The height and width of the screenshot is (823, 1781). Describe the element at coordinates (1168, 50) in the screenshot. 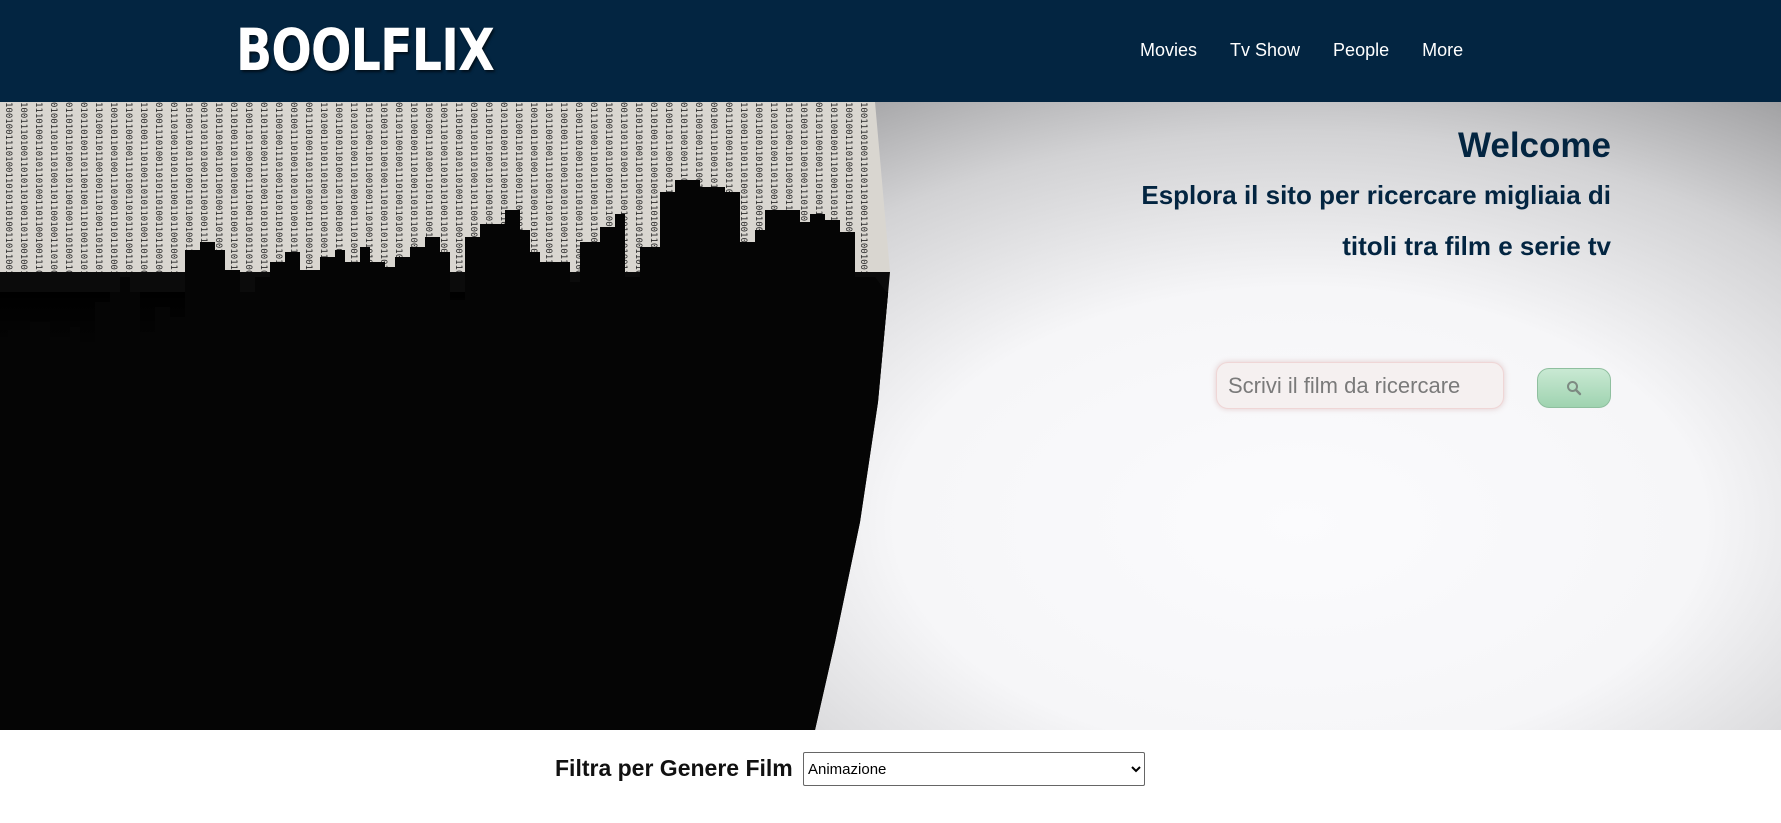

I see `nav-movies: Movies` at that location.